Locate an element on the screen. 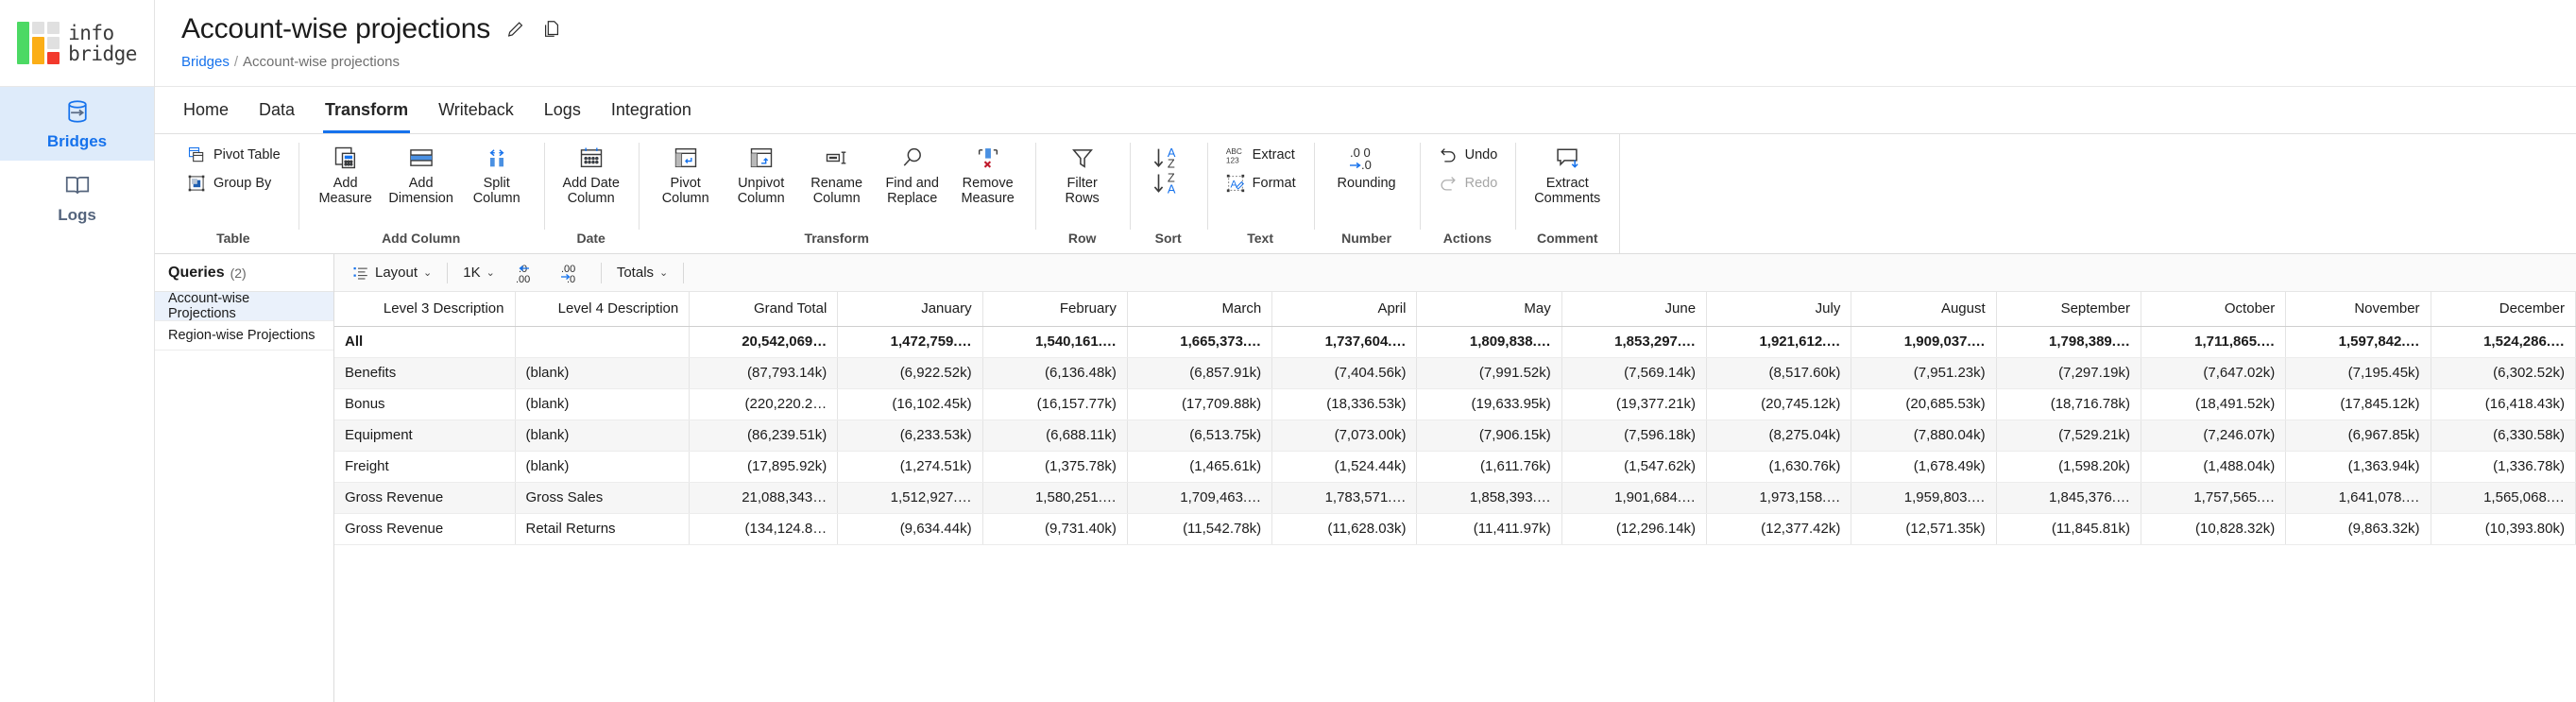  decrease-decimal-button: .0 .00 is located at coordinates (526, 273).